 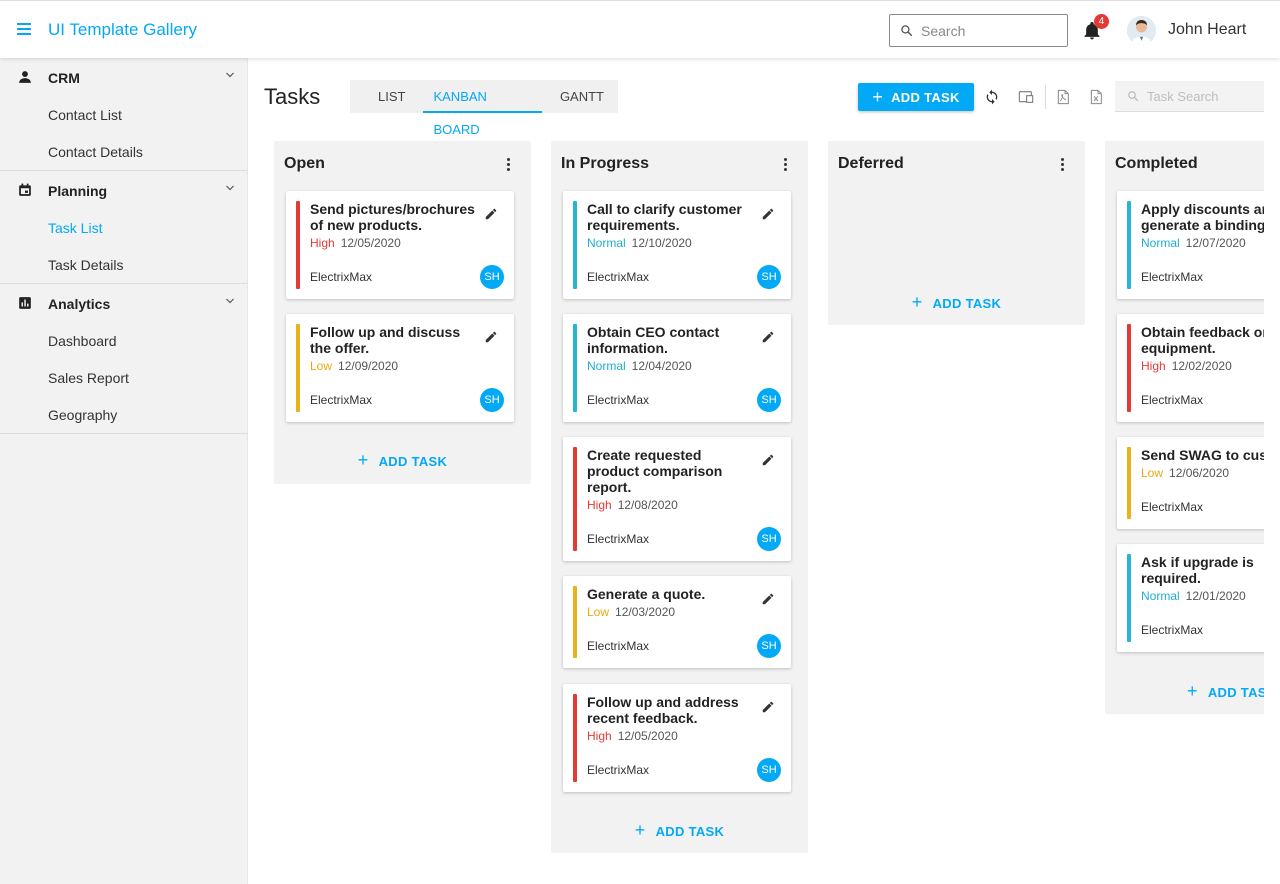 I want to click on task-meta: Low 12/03/2020, so click(x=631, y=612).